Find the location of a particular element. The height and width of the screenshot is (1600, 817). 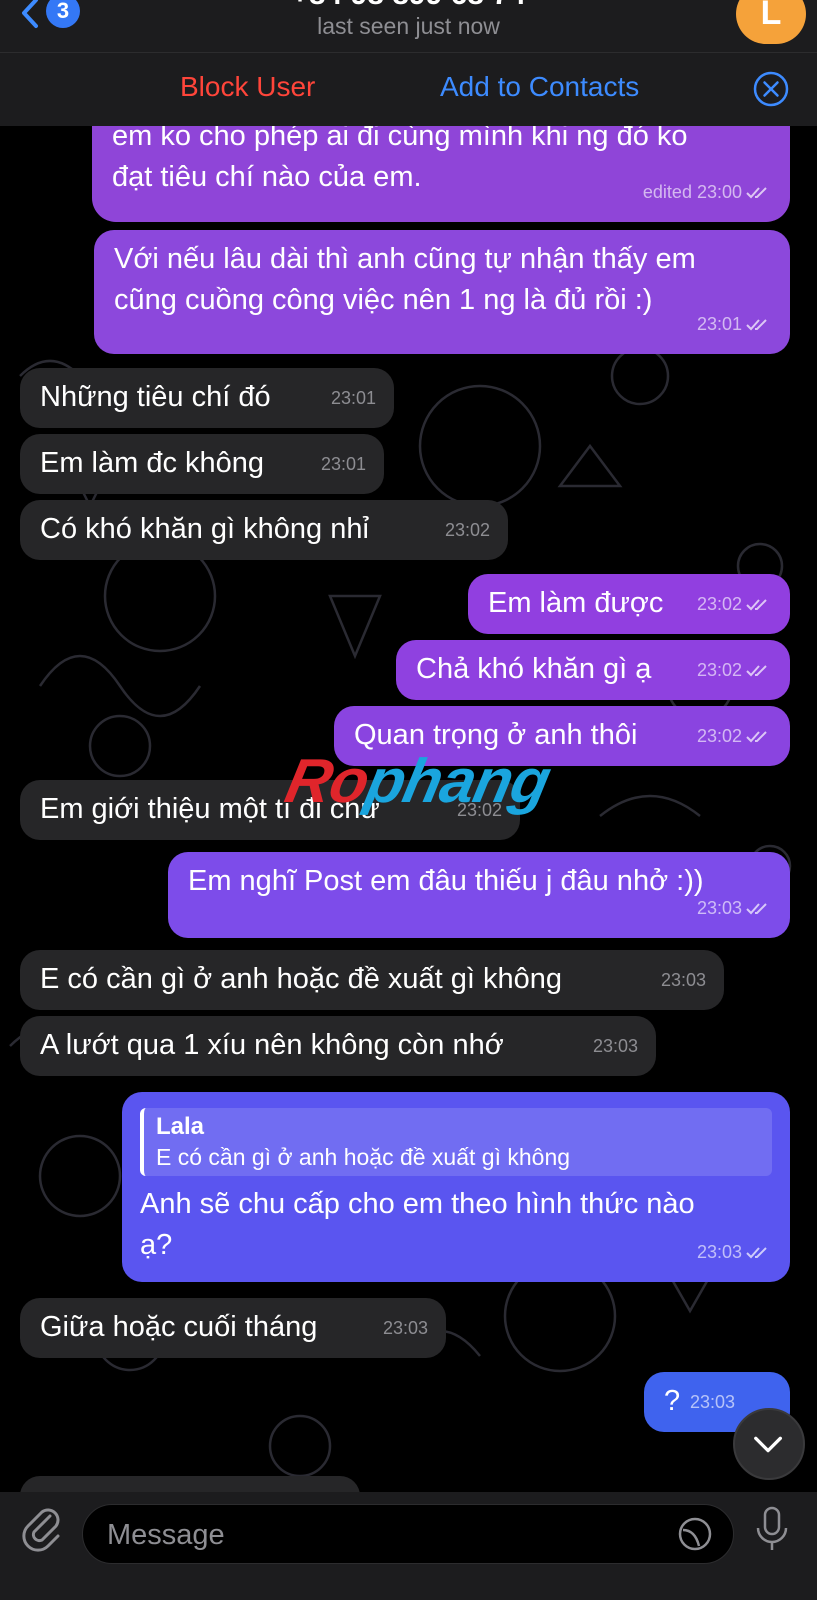

message-meta: edited 23:00 is located at coordinates (707, 192).